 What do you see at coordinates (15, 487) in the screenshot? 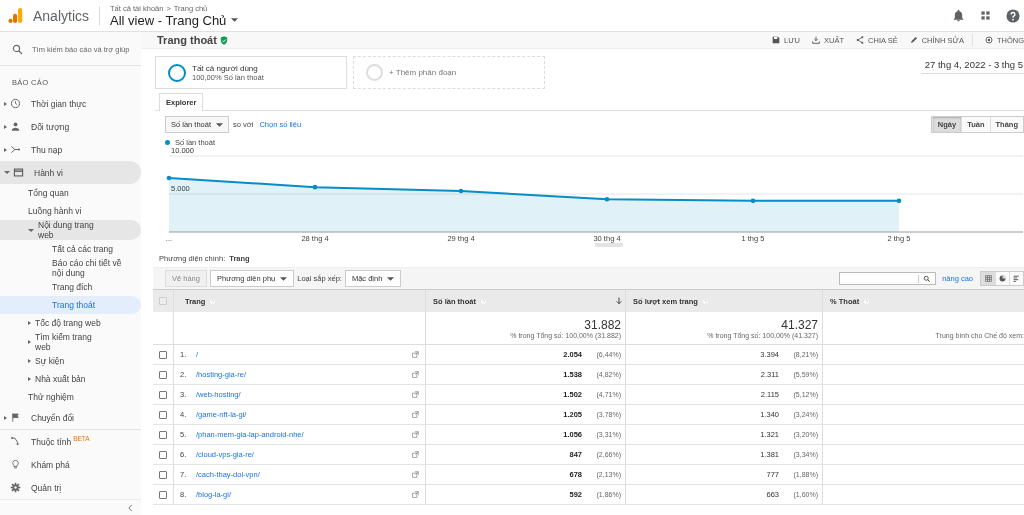
I see `gear-icon` at bounding box center [15, 487].